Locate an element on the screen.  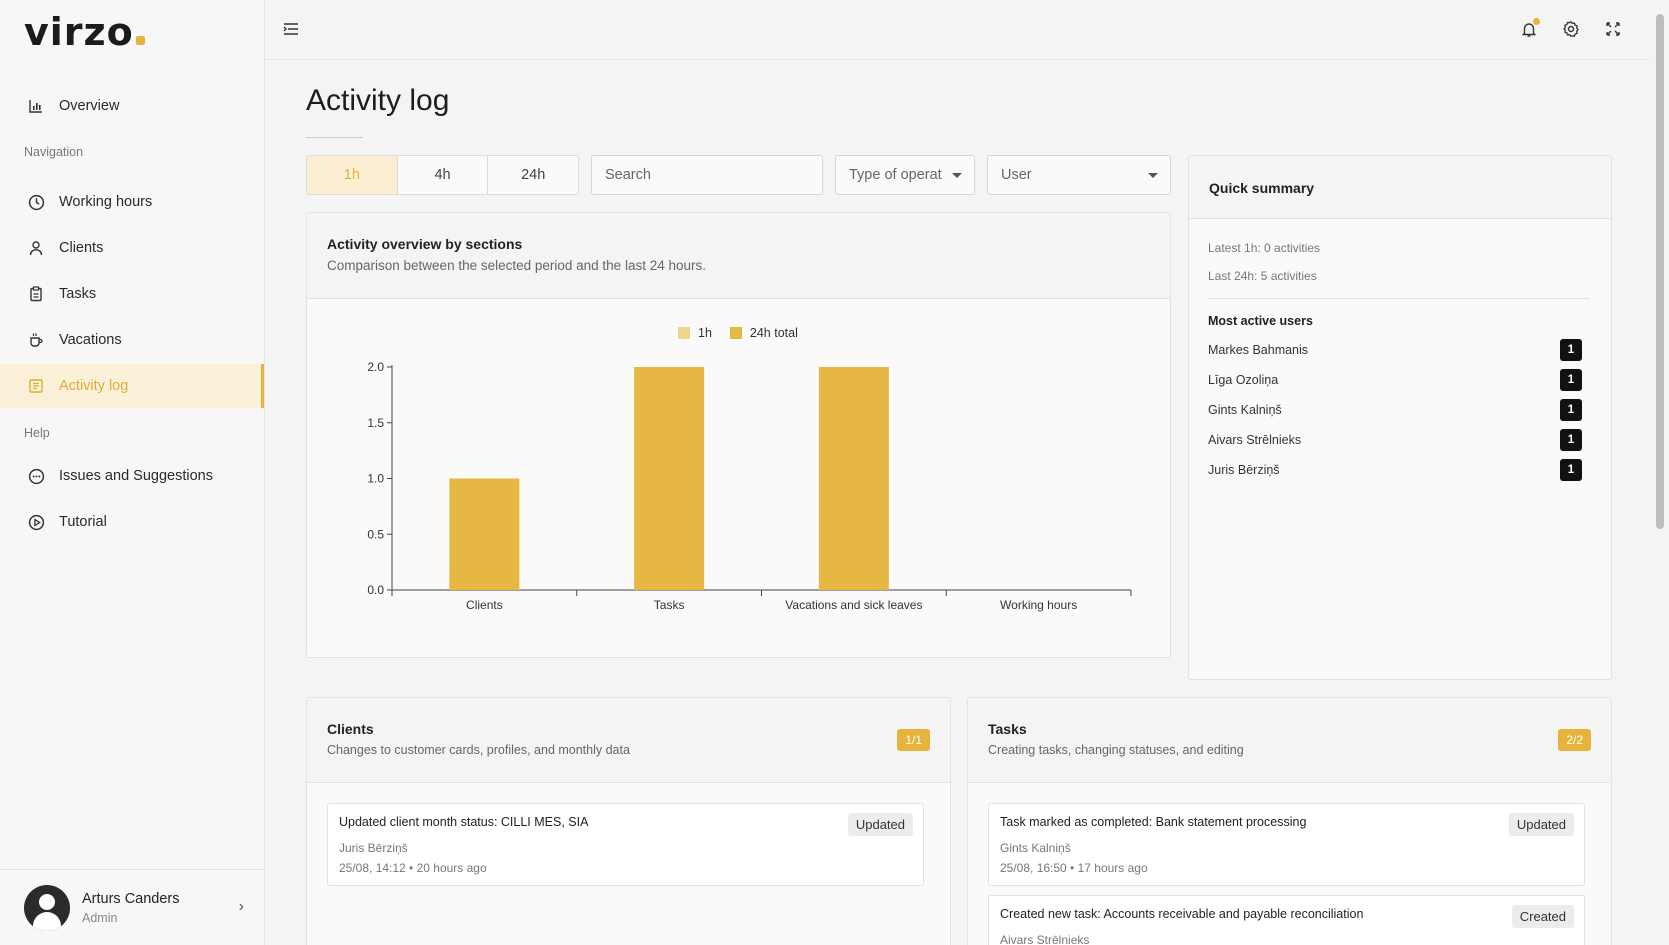
legend-item: 24h total is located at coordinates (763, 333).